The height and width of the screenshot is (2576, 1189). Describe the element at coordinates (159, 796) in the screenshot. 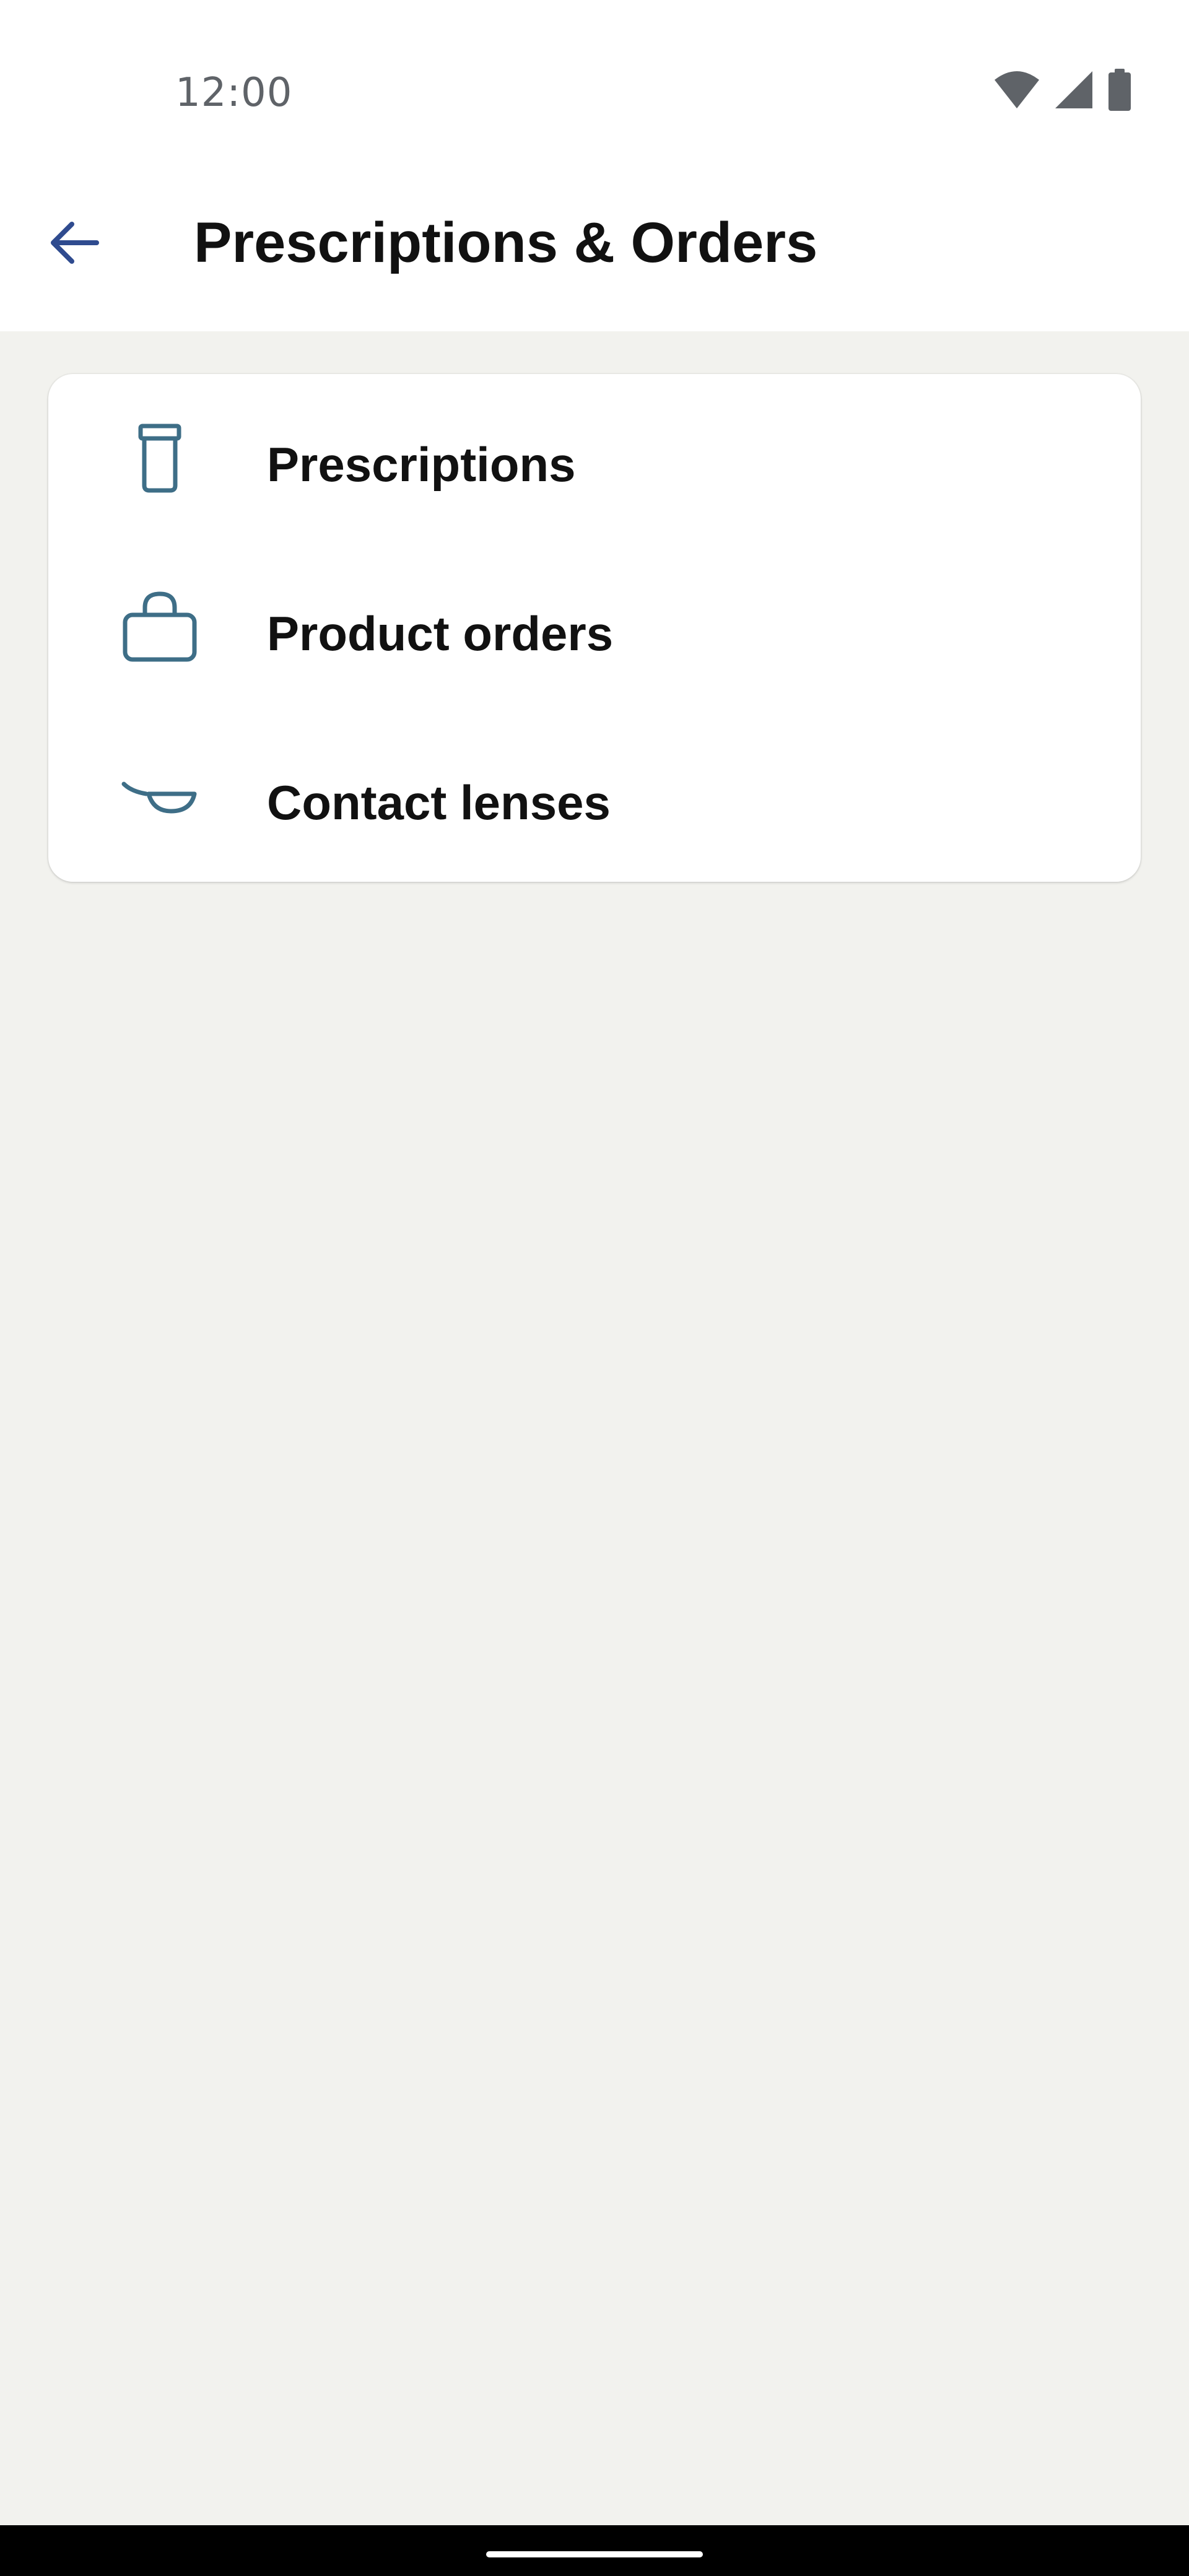

I see `contact-lenses-icon` at that location.